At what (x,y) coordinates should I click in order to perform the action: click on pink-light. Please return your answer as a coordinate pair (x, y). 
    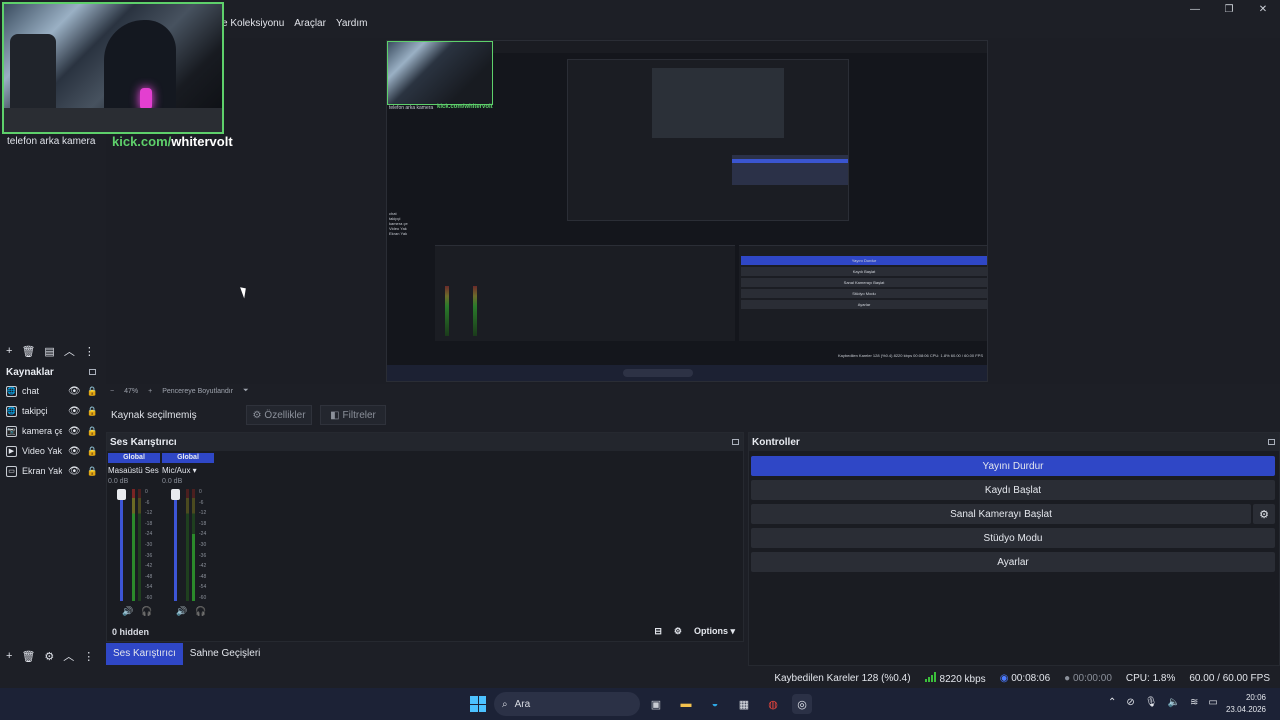
    Looking at the image, I should click on (146, 99).